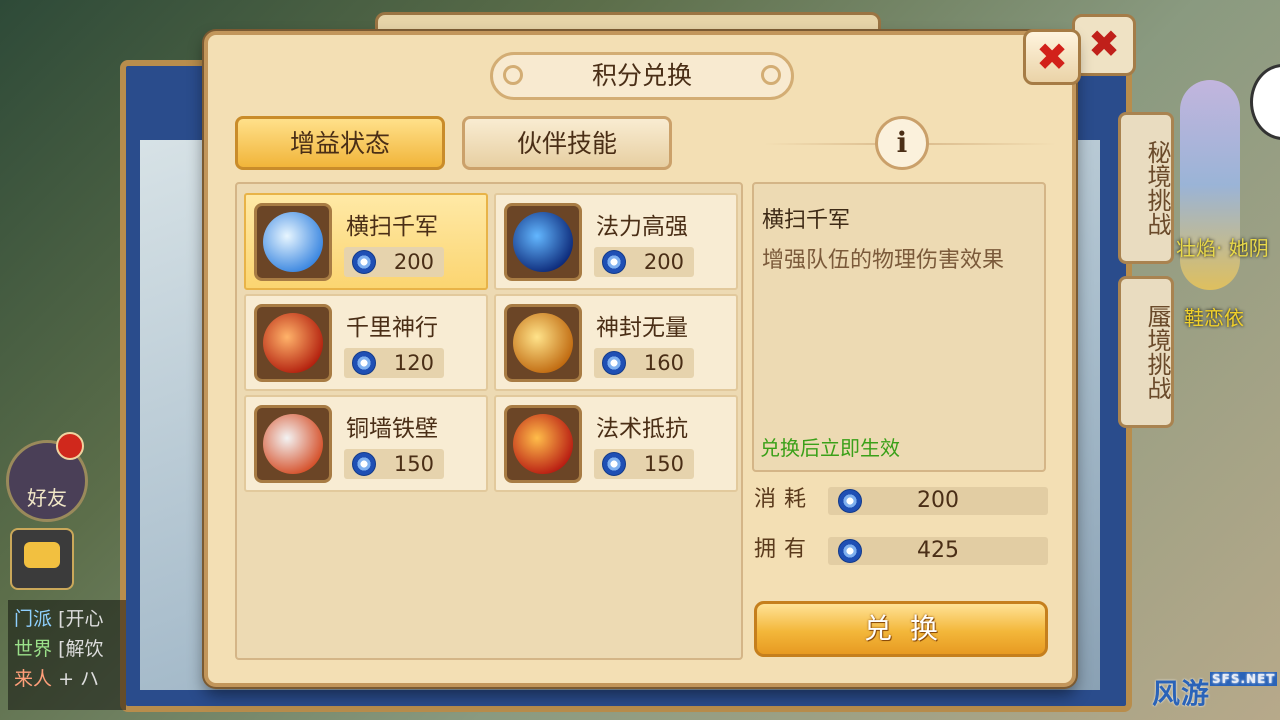 The width and height of the screenshot is (1280, 720). What do you see at coordinates (642, 76) in the screenshot?
I see `dialog-title: 积分兑换` at bounding box center [642, 76].